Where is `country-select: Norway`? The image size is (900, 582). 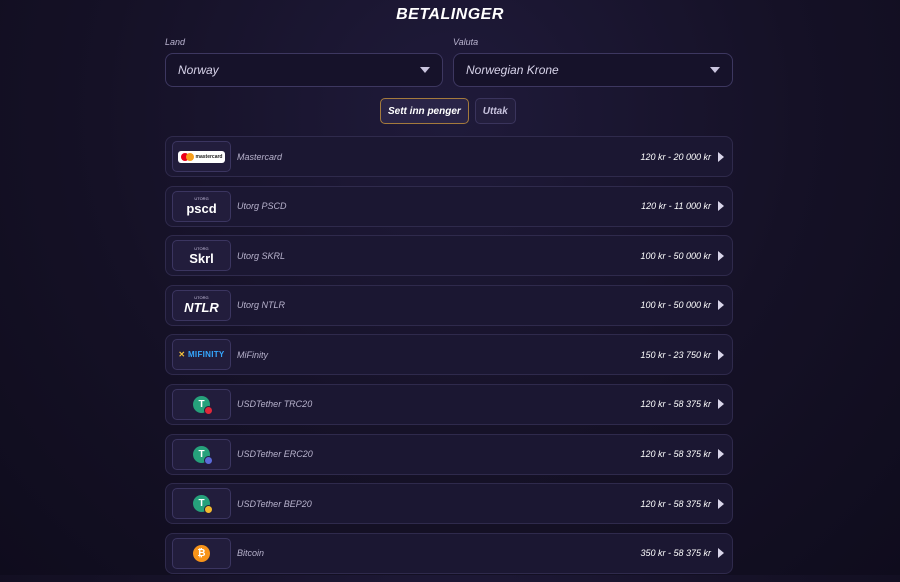 country-select: Norway is located at coordinates (304, 70).